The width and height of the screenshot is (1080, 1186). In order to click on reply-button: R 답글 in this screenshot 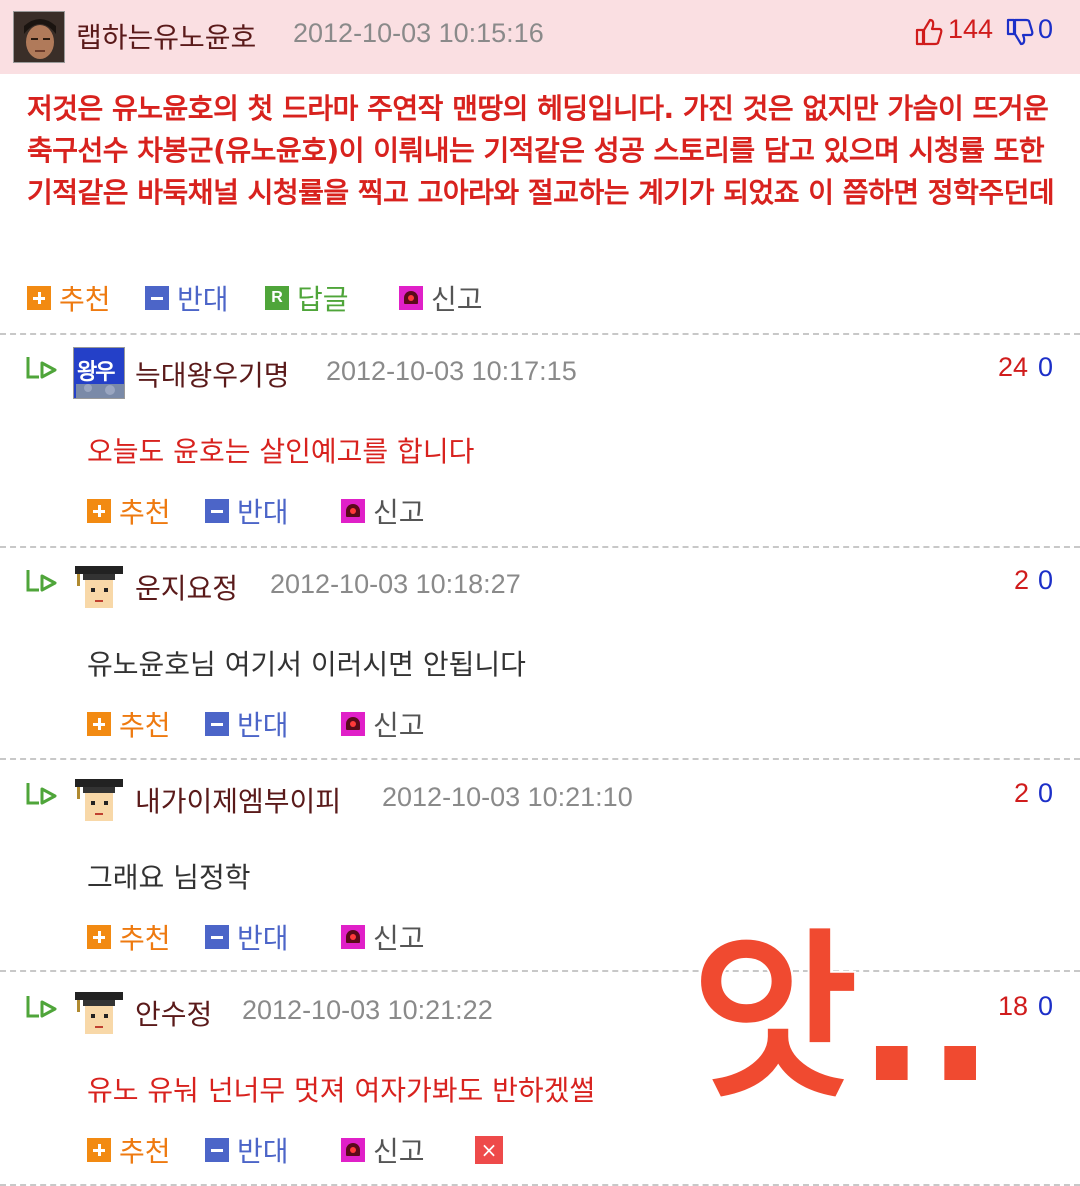, I will do `click(307, 298)`.